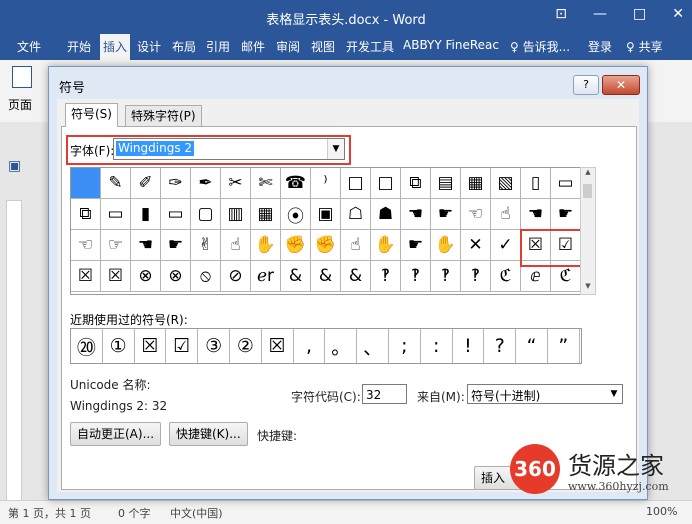 This screenshot has height=524, width=692. I want to click on recent-symbol-cell: ☑, so click(182, 346).